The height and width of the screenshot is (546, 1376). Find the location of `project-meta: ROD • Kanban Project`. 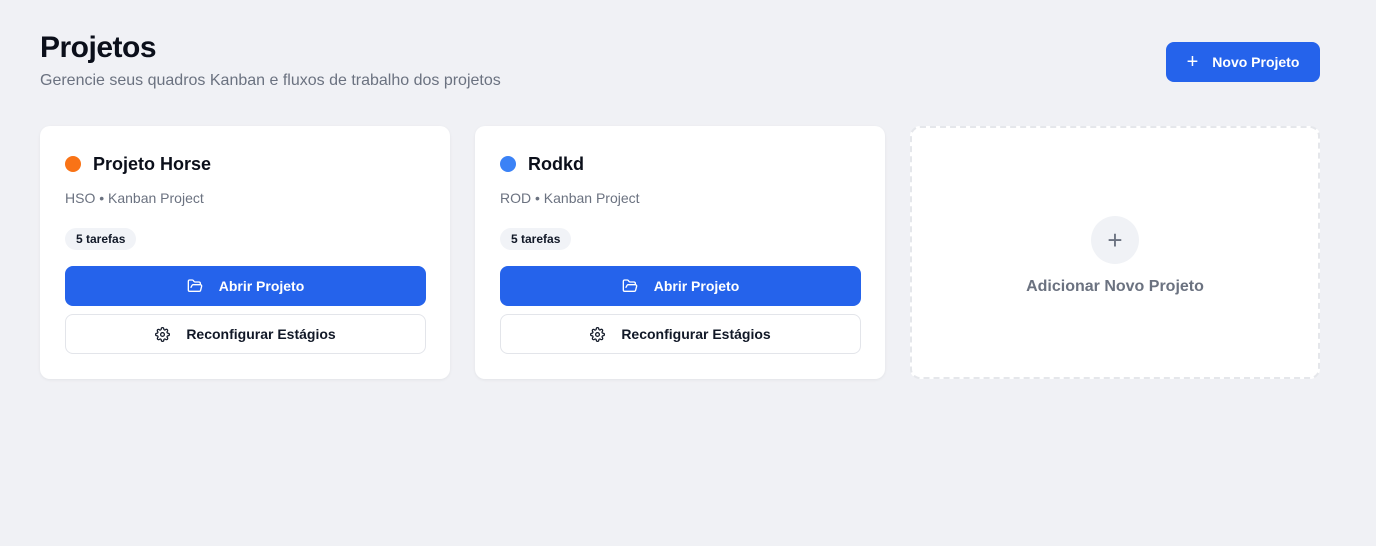

project-meta: ROD • Kanban Project is located at coordinates (570, 198).